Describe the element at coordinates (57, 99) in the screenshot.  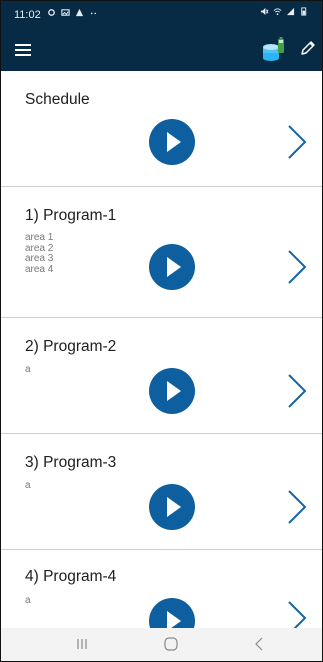
I see `card-title: Schedule` at that location.